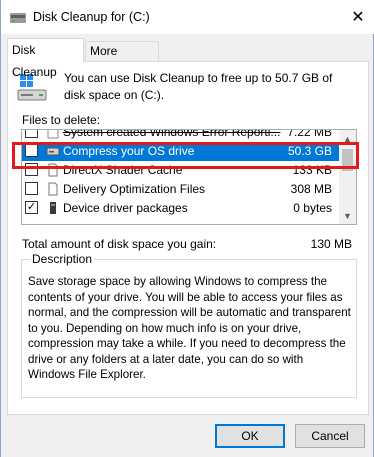  I want to click on checkmark-icon: ✓, so click(31, 207).